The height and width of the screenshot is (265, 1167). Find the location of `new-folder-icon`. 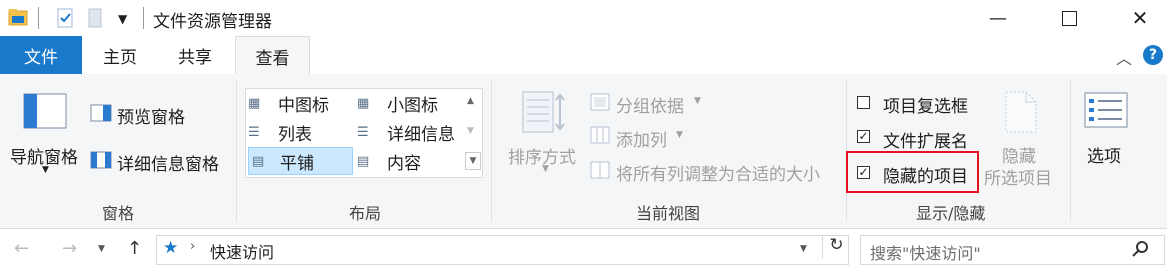

new-folder-icon is located at coordinates (95, 18).